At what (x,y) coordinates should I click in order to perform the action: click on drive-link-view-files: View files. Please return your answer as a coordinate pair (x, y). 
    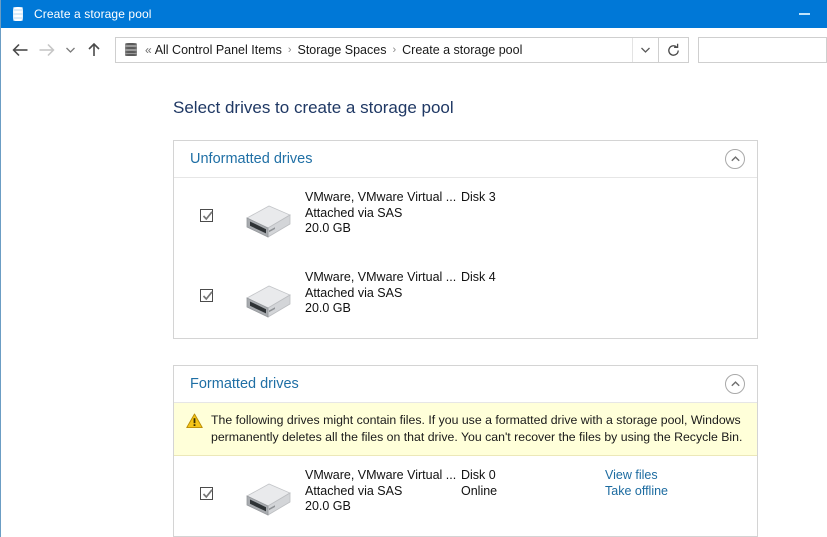
    Looking at the image, I should click on (674, 476).